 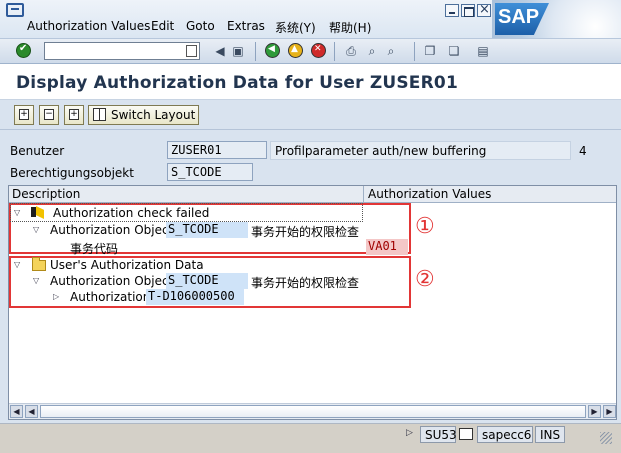 I want to click on collapse-all-button: −, so click(x=49, y=115).